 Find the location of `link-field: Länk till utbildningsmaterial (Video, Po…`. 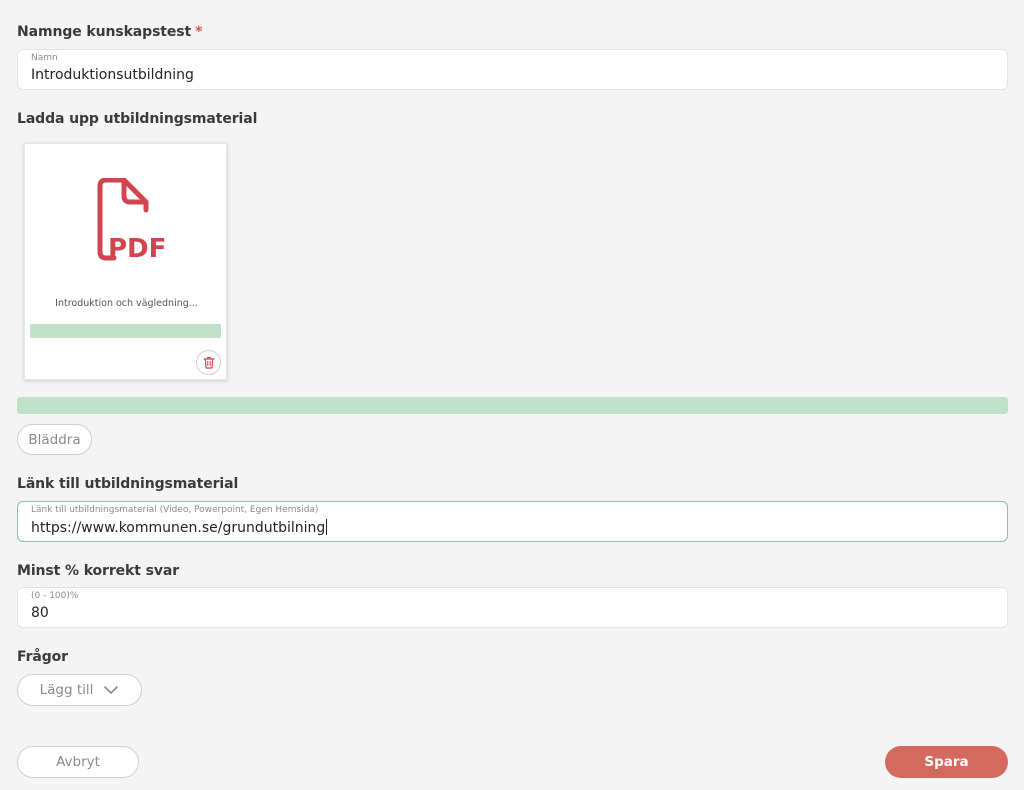

link-field: Länk till utbildningsmaterial (Video, Po… is located at coordinates (512, 521).